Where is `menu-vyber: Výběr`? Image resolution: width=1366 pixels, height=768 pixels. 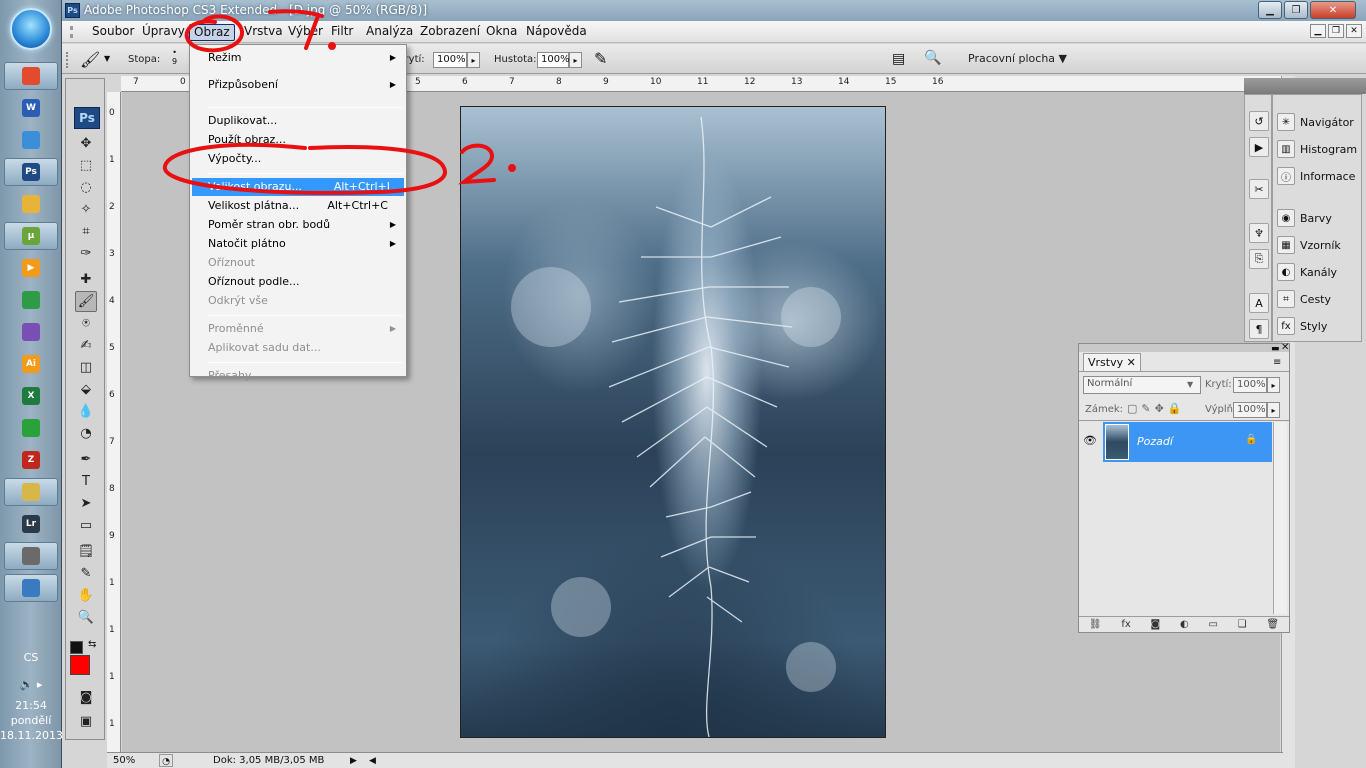
menu-vyber: Výběr is located at coordinates (305, 32).